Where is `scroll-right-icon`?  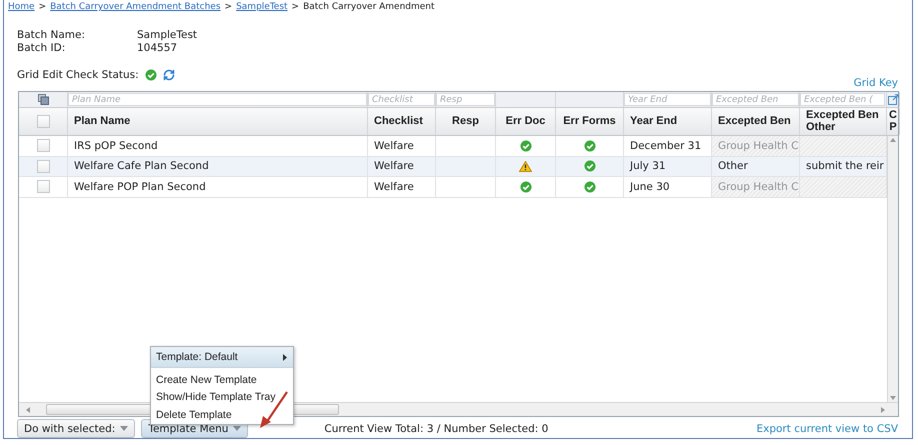
scroll-right-icon is located at coordinates (883, 409).